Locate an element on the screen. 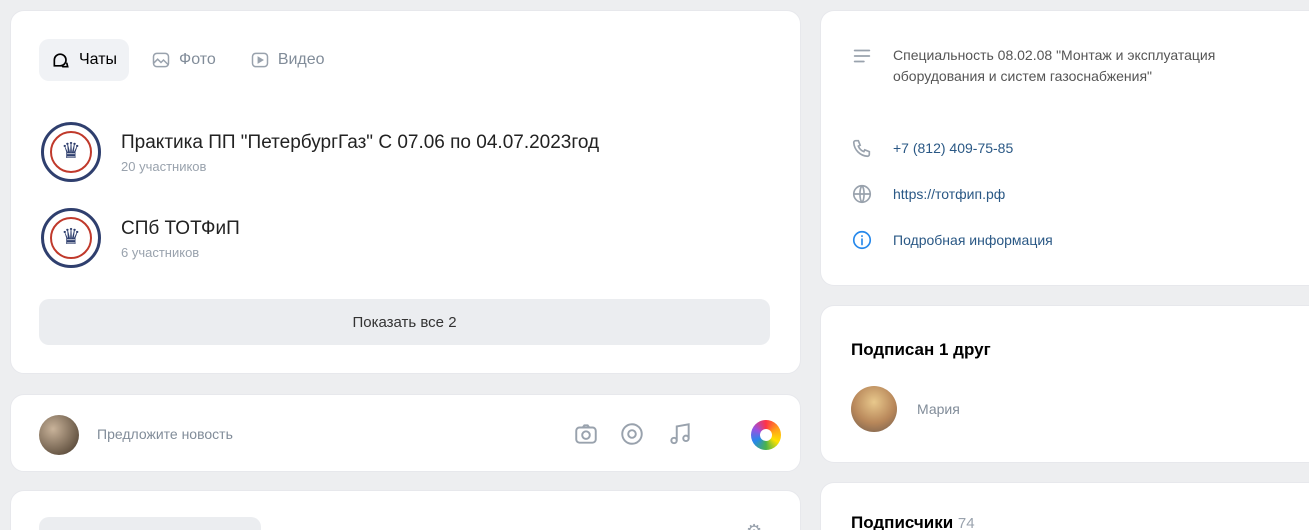 The height and width of the screenshot is (530, 1309). more-info-link: Подробная информация is located at coordinates (973, 240).